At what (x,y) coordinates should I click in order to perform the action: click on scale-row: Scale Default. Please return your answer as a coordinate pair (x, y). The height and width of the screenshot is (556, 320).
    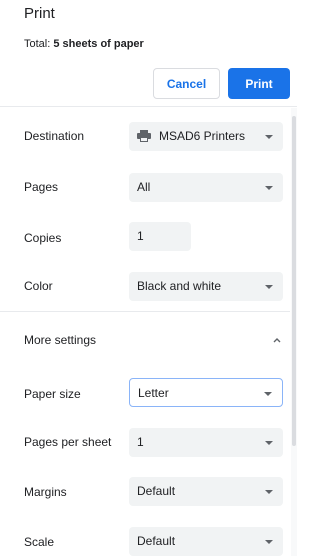
    Looking at the image, I should click on (145, 537).